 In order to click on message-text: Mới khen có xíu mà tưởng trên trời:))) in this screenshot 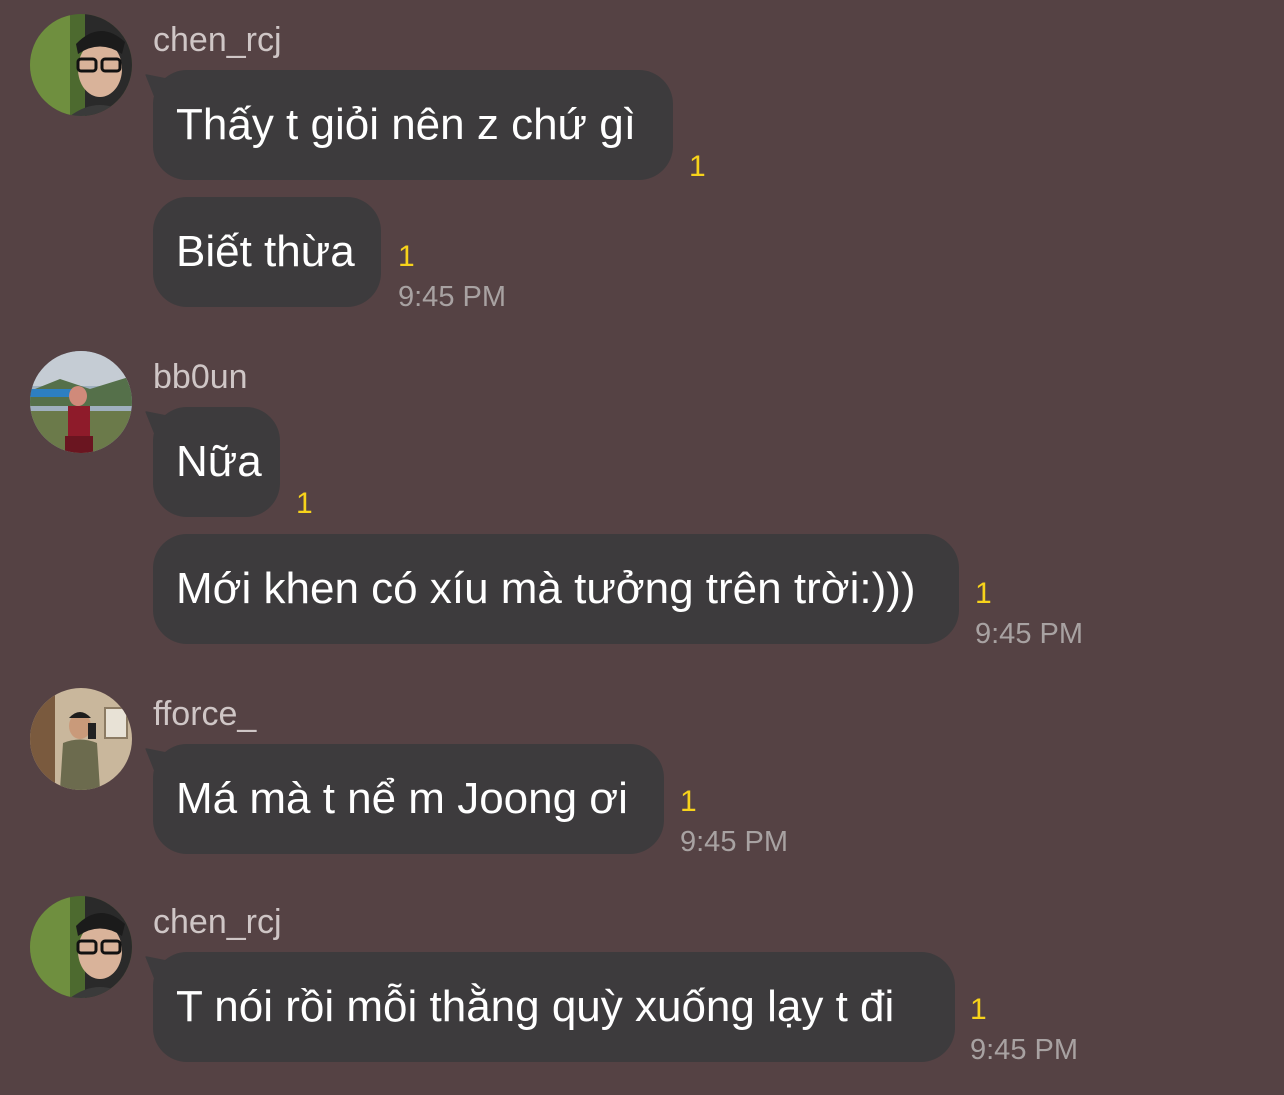, I will do `click(546, 588)`.